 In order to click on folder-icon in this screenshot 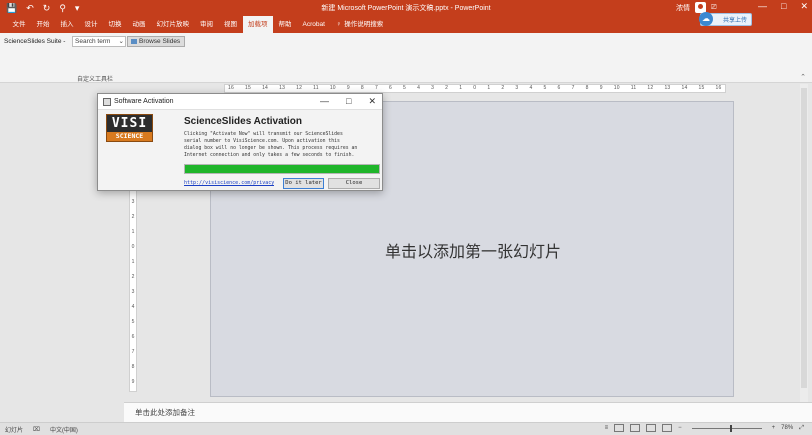, I will do `click(134, 41)`.